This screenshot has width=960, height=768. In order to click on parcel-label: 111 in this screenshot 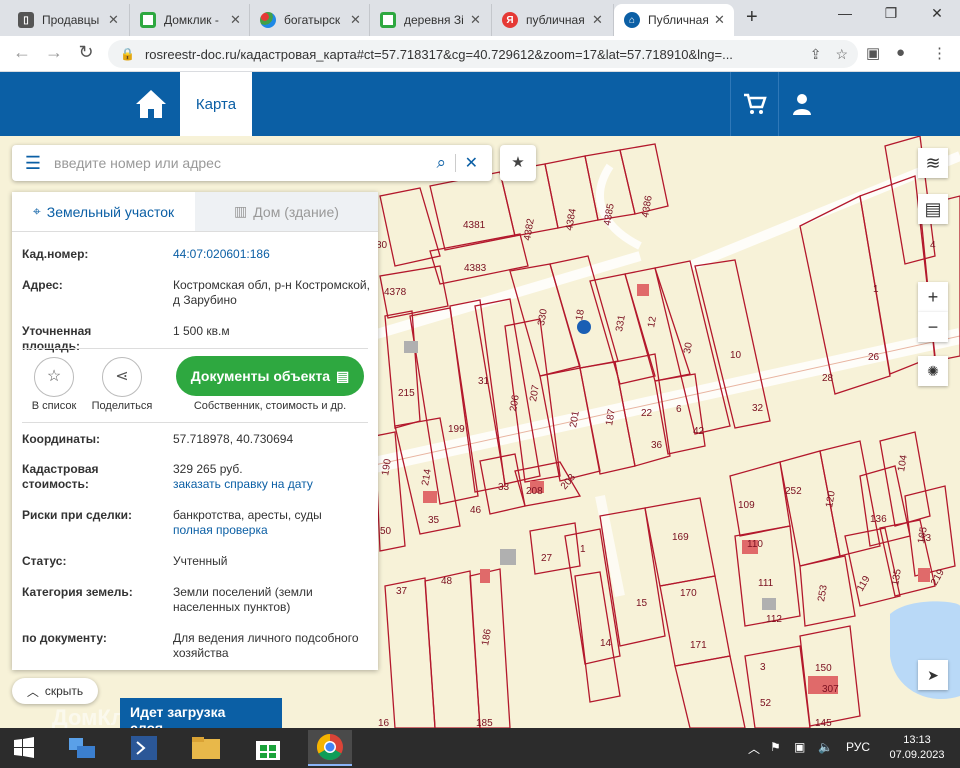, I will do `click(766, 583)`.